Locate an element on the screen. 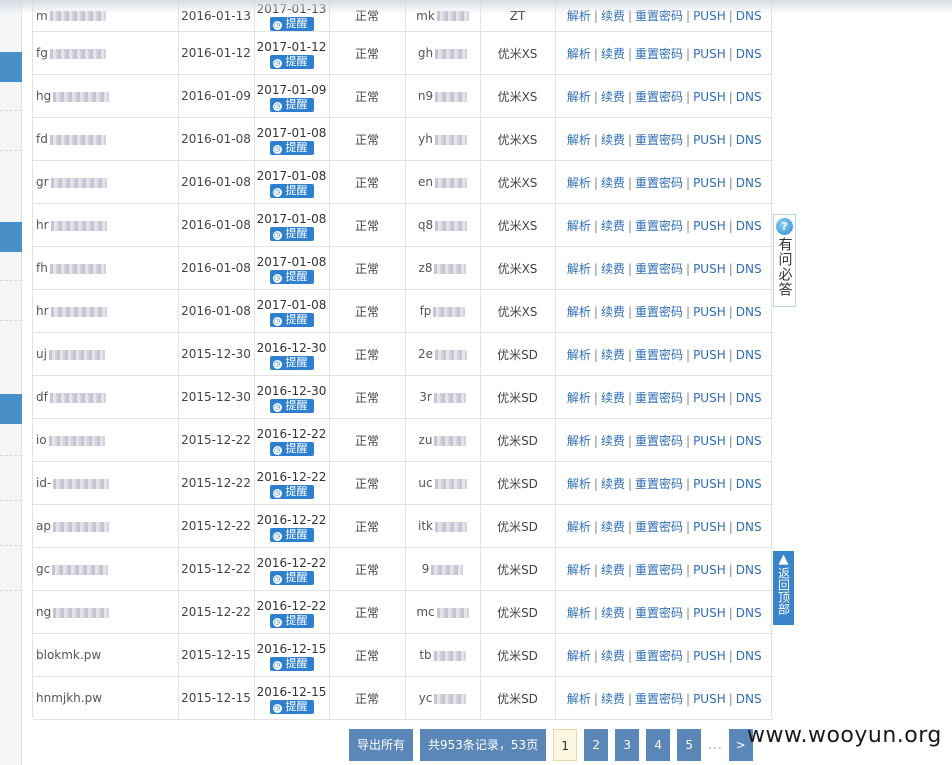 The height and width of the screenshot is (765, 952). page-4-button: 4 is located at coordinates (658, 745).